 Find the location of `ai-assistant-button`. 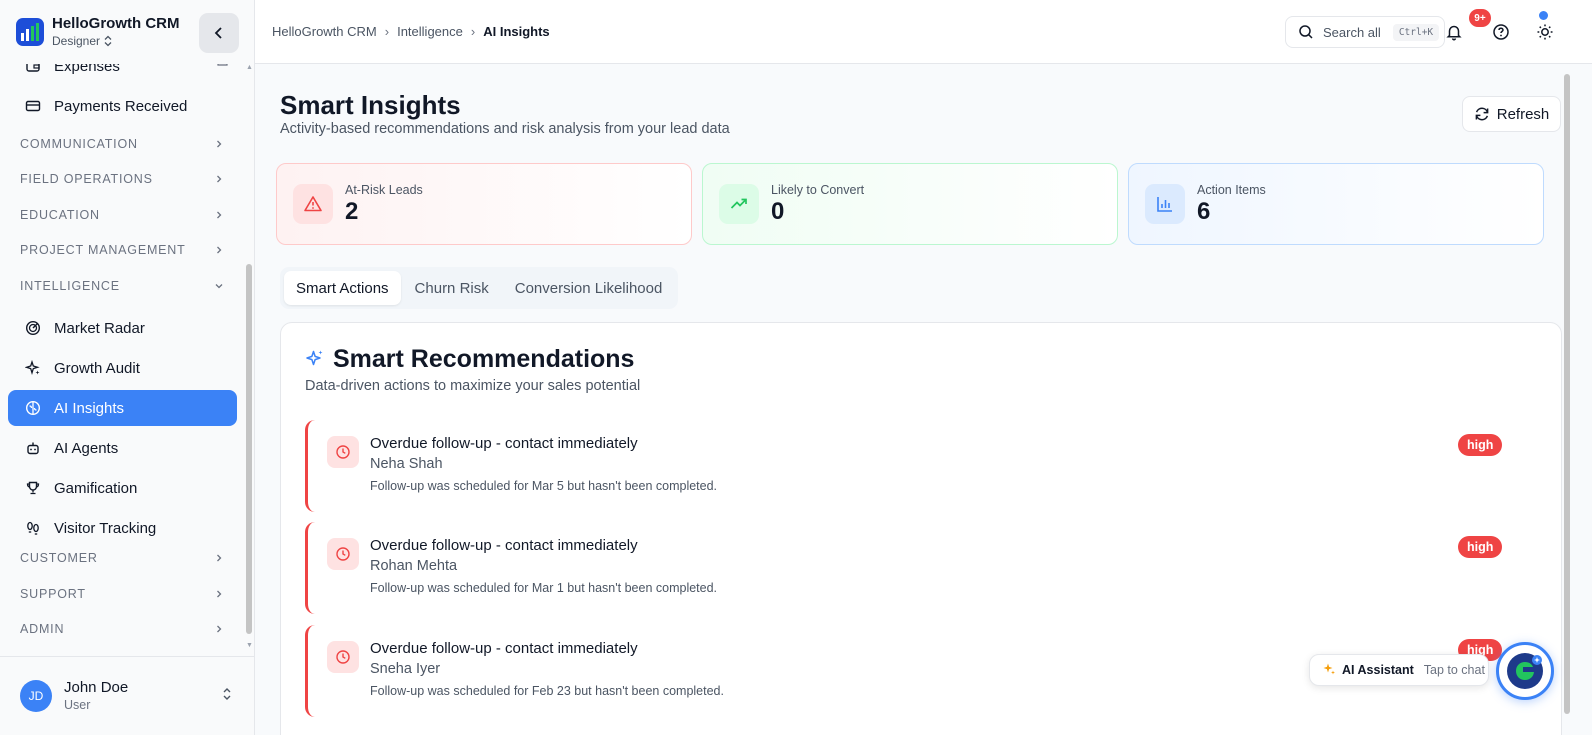

ai-assistant-button is located at coordinates (1525, 671).